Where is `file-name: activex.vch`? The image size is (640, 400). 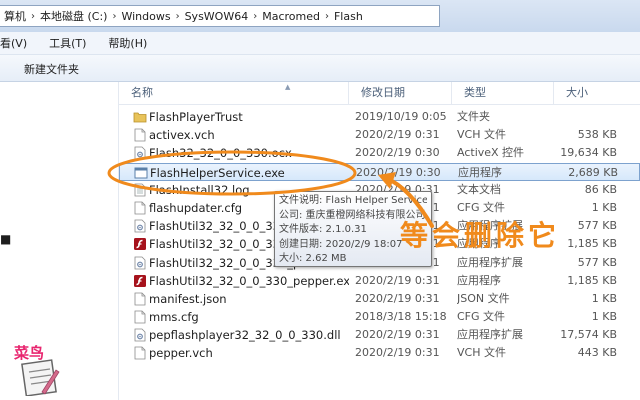
file-name: activex.vch is located at coordinates (182, 135).